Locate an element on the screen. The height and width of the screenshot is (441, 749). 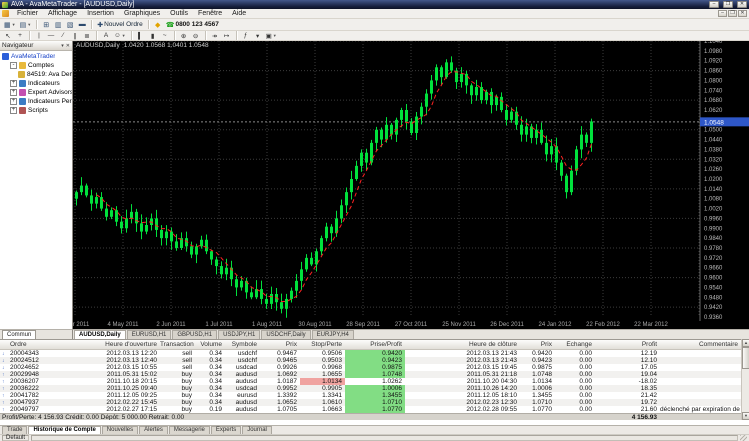
close-button: ✕ is located at coordinates (742, 4).